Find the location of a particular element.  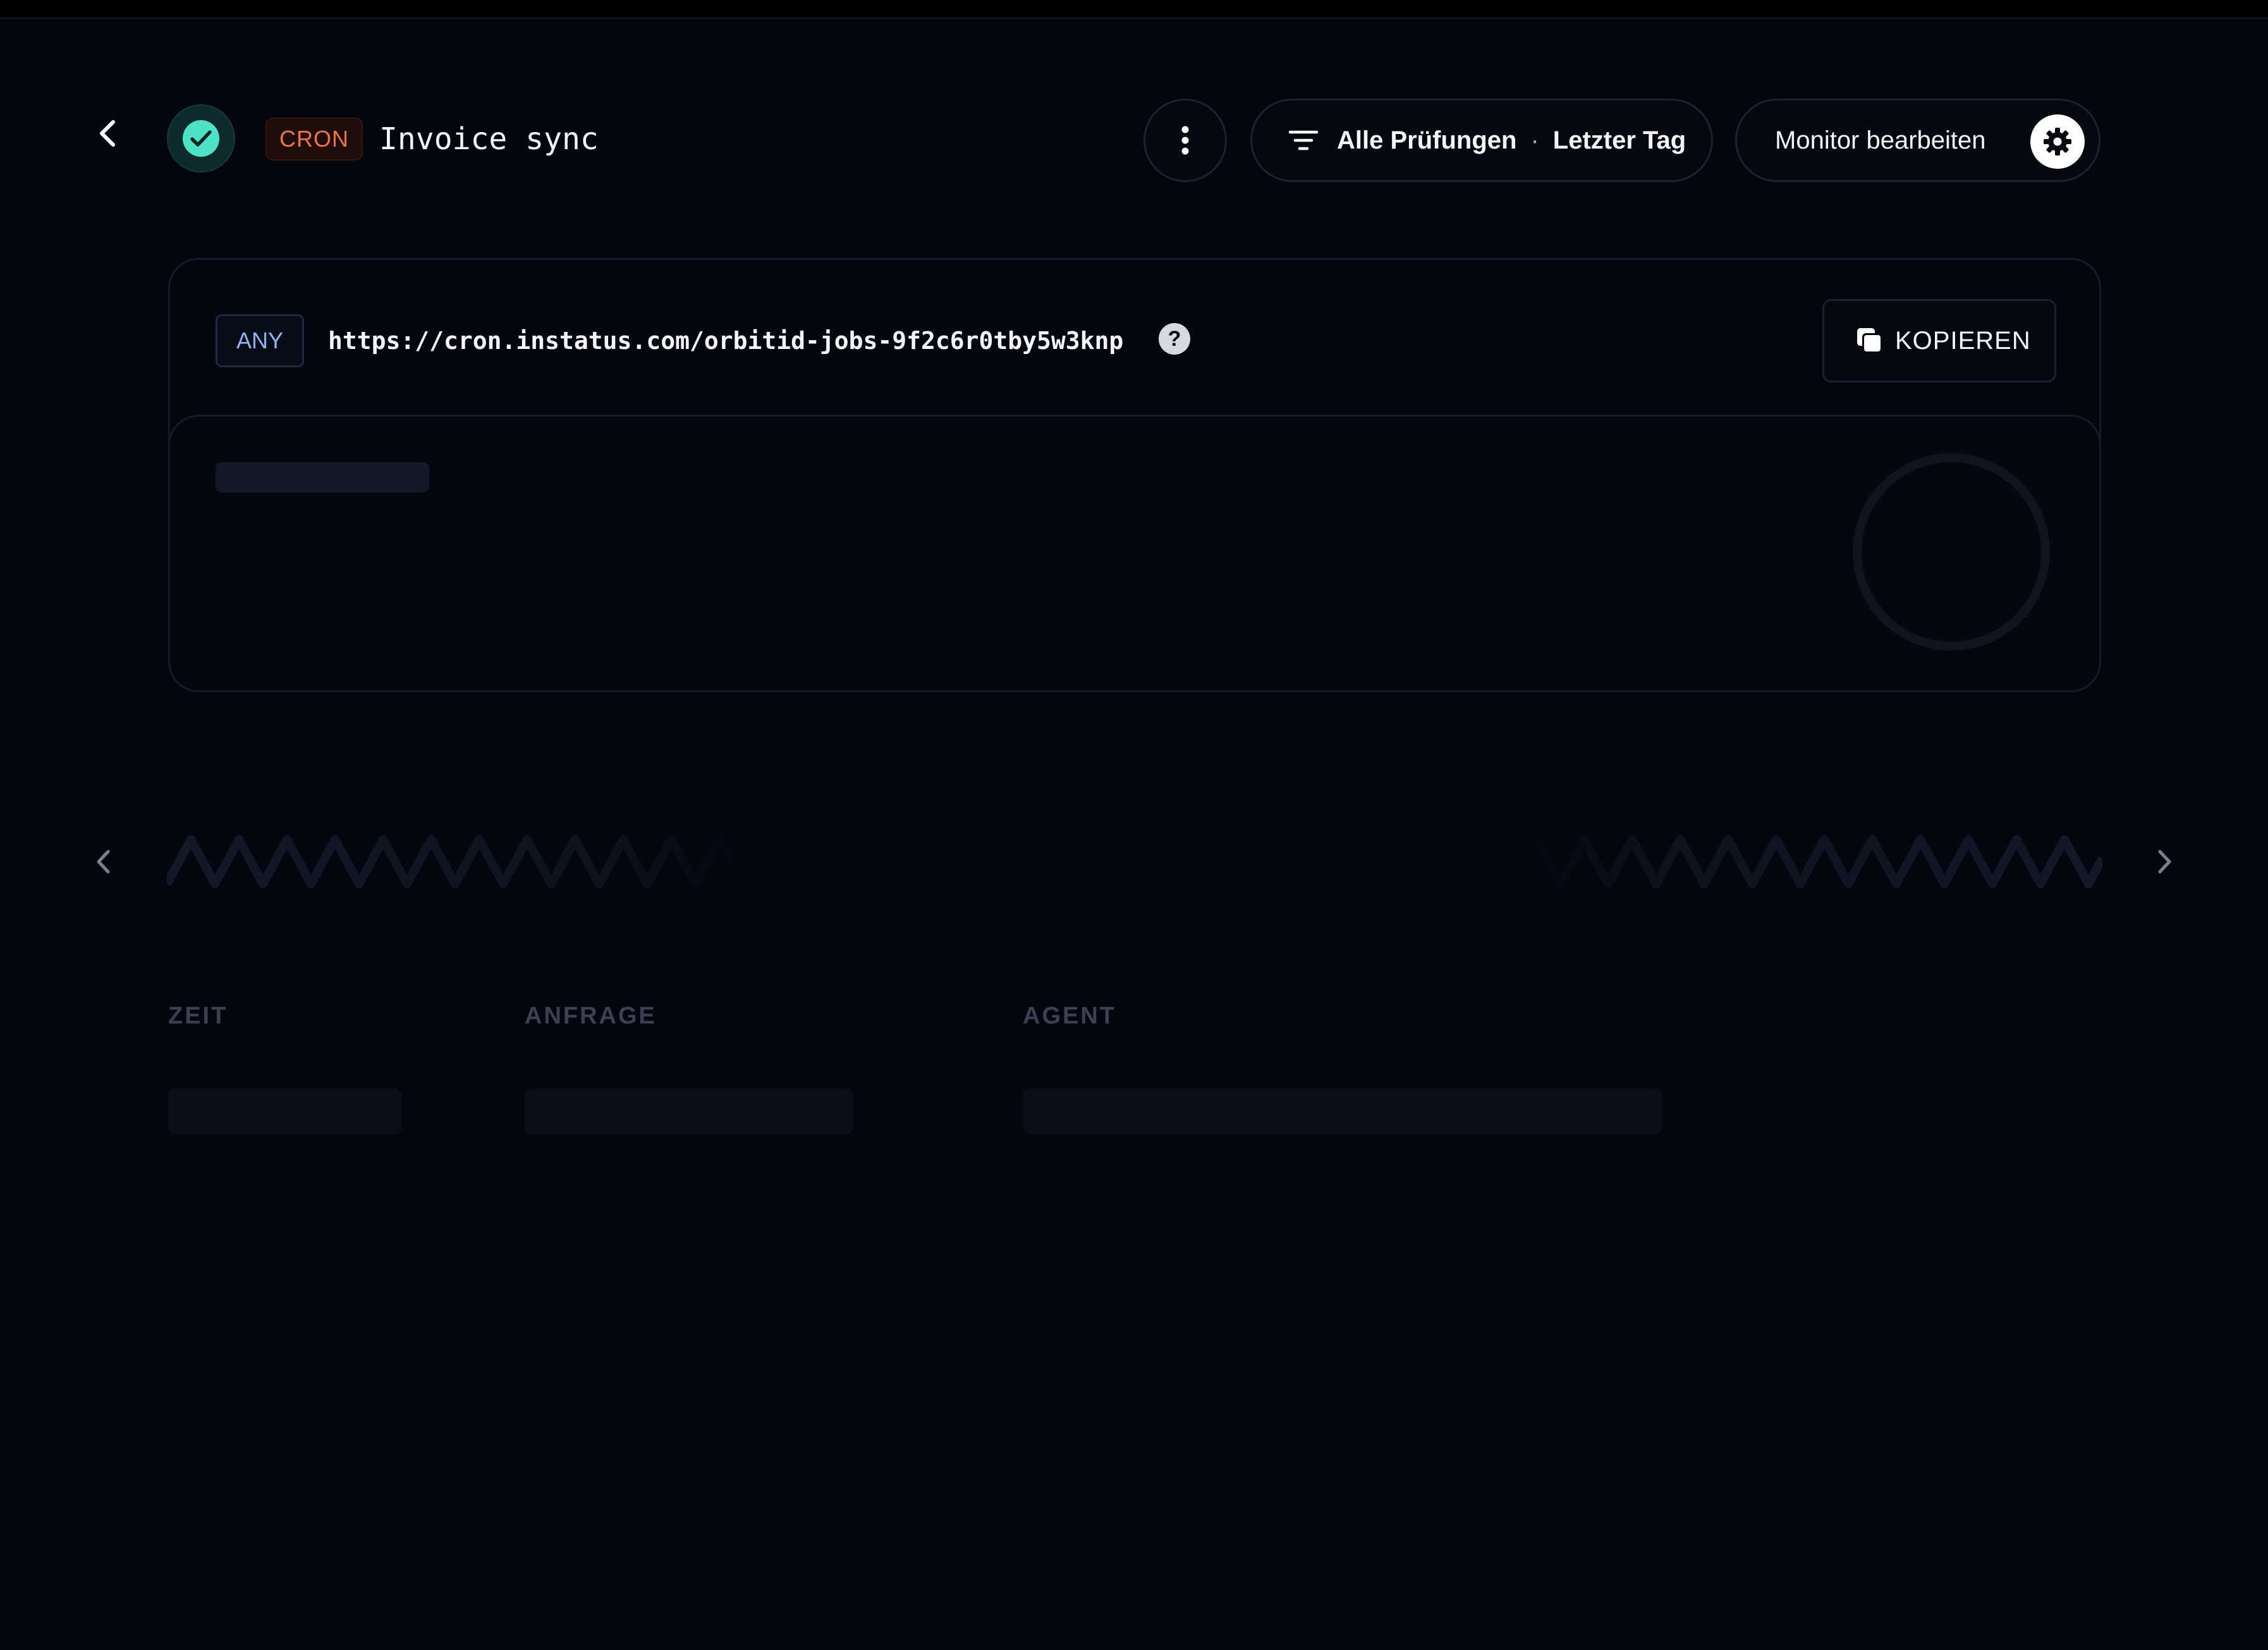

more-options-button is located at coordinates (1185, 140).